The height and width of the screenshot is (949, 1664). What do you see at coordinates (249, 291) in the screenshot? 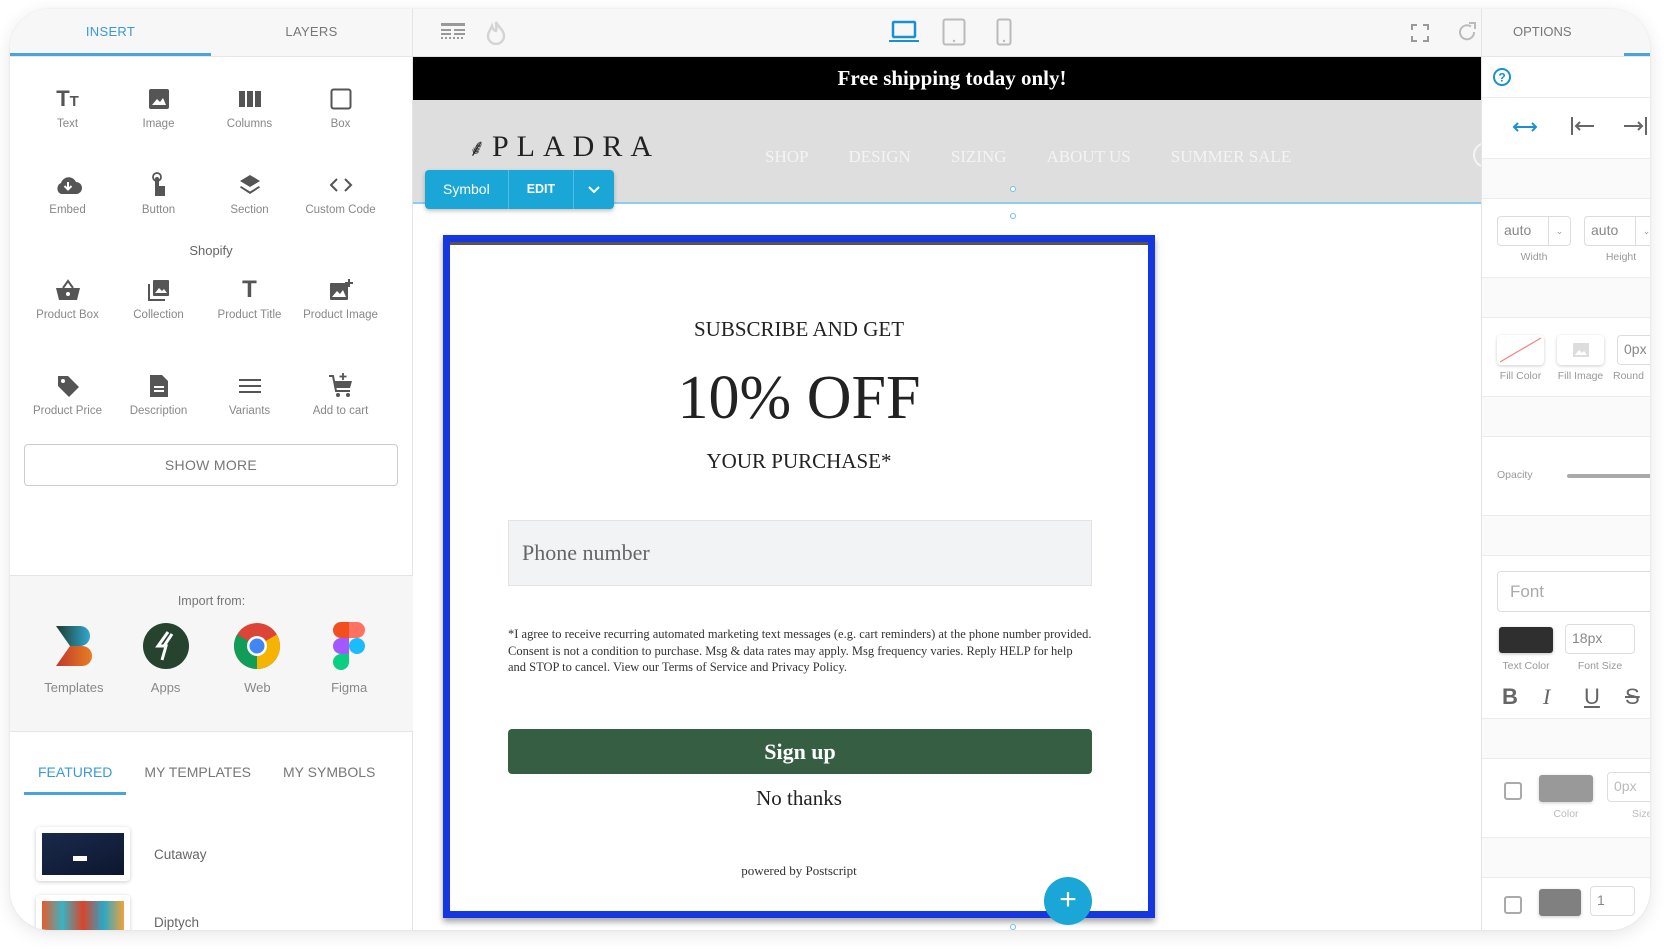
I see `element-product-title: T Product Title` at bounding box center [249, 291].